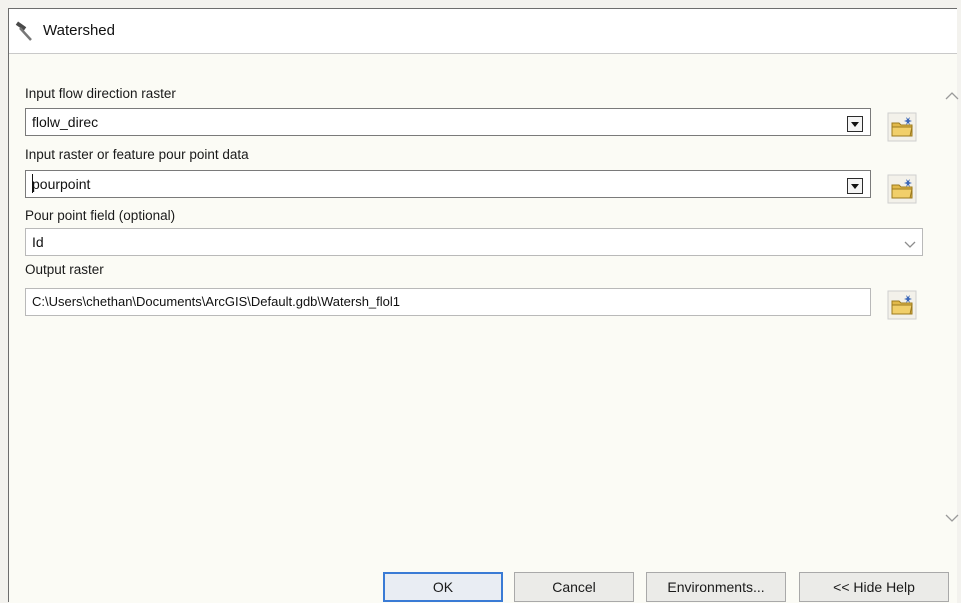 Image resolution: width=961 pixels, height=603 pixels. I want to click on pour-point-field-select: Id, so click(474, 242).